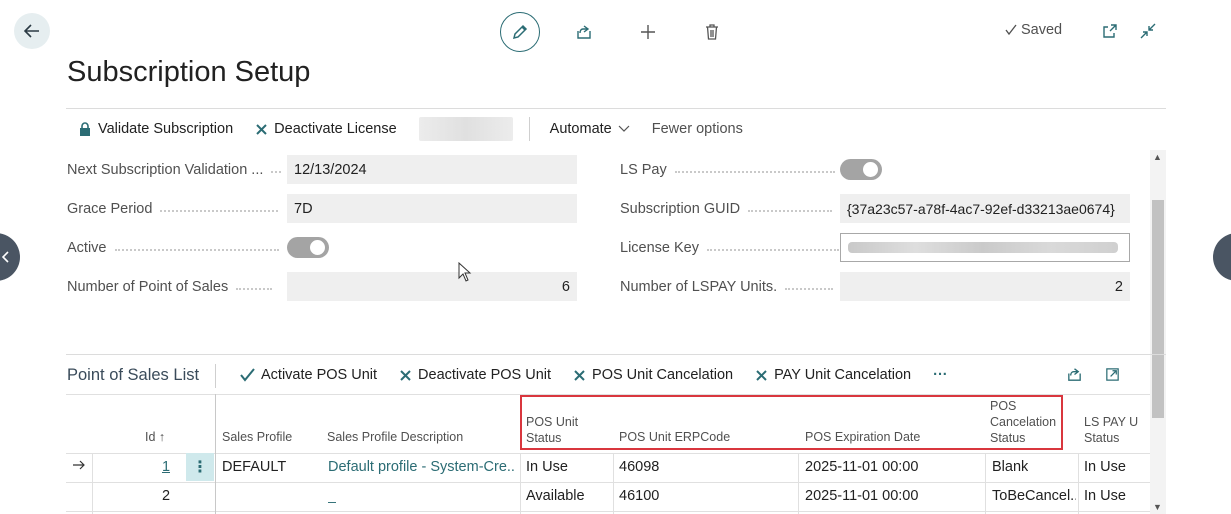 This screenshot has height=514, width=1231. What do you see at coordinates (10, 257) in the screenshot?
I see `previous-record-button` at bounding box center [10, 257].